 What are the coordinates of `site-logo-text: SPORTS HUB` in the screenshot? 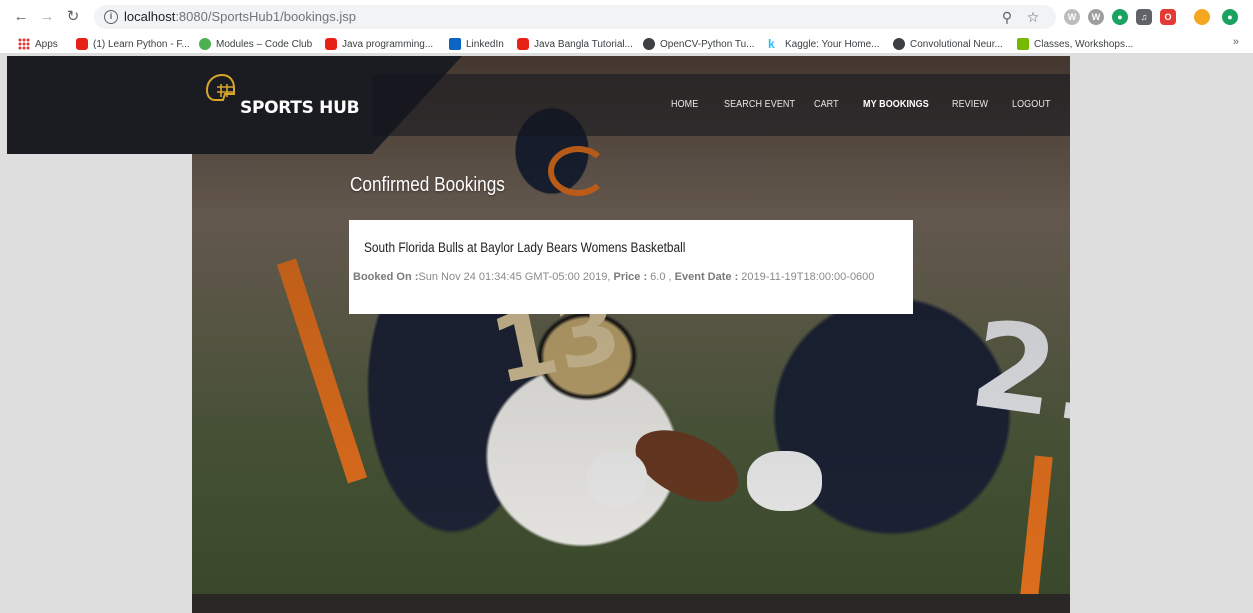 It's located at (300, 108).